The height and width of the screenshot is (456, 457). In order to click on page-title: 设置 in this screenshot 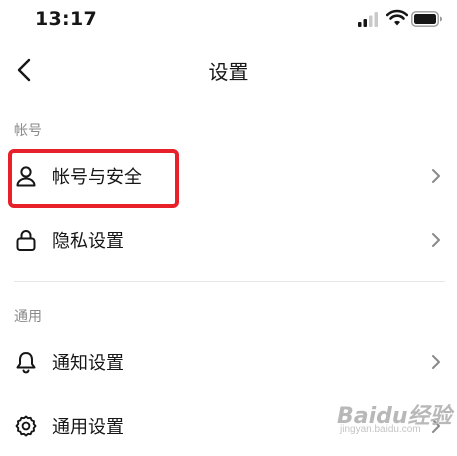, I will do `click(228, 72)`.